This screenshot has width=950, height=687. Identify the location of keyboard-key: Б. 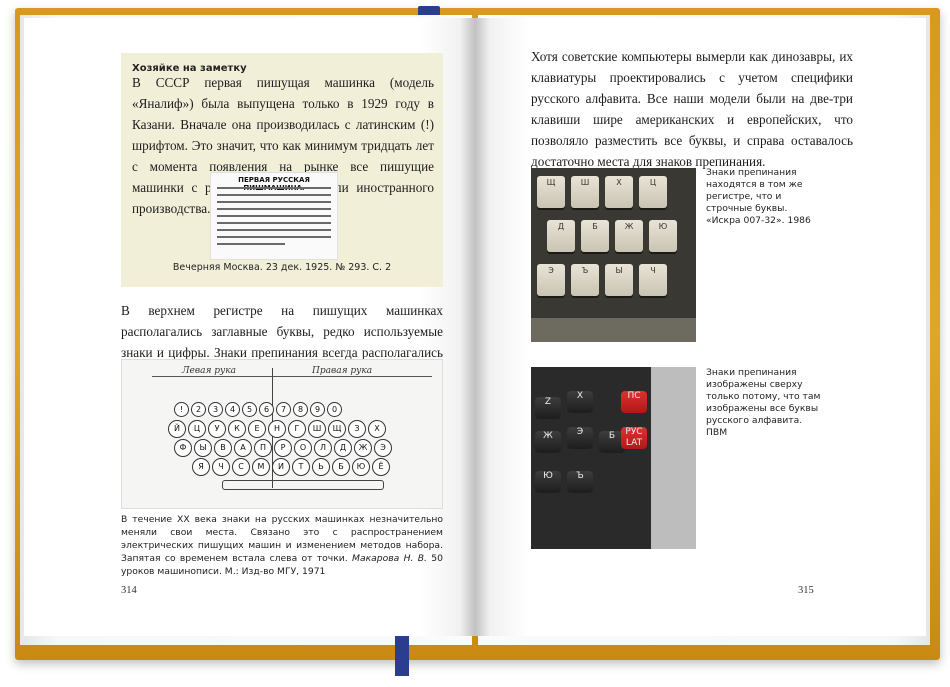
(595, 236).